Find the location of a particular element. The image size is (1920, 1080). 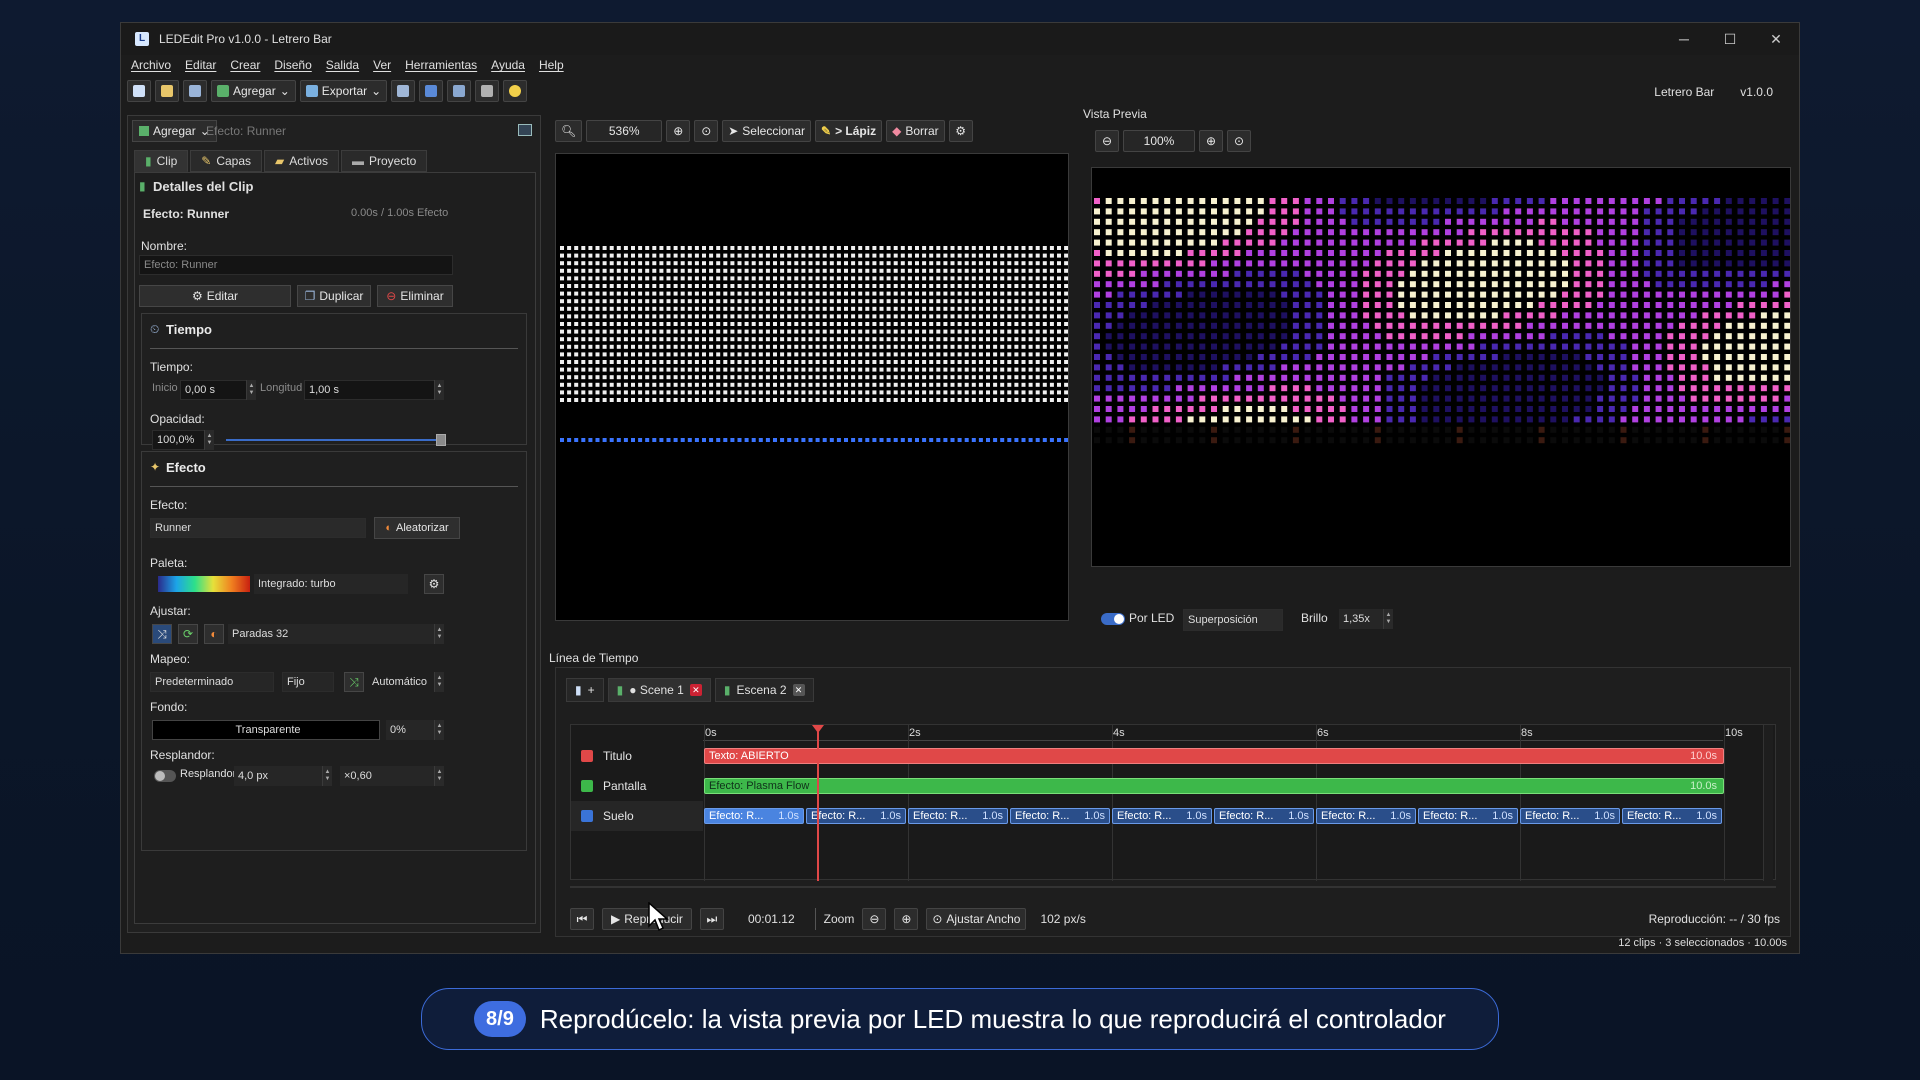

resplandor-mult-spinner: ▲ ▼ is located at coordinates (439, 776).